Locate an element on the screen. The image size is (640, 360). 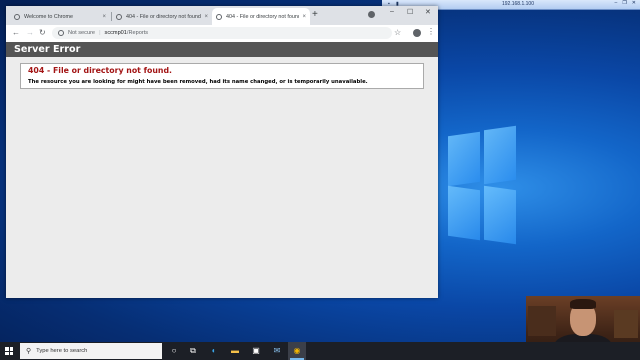
taskbar-search-box: ⚲ Type here to search is located at coordinates (91, 351).